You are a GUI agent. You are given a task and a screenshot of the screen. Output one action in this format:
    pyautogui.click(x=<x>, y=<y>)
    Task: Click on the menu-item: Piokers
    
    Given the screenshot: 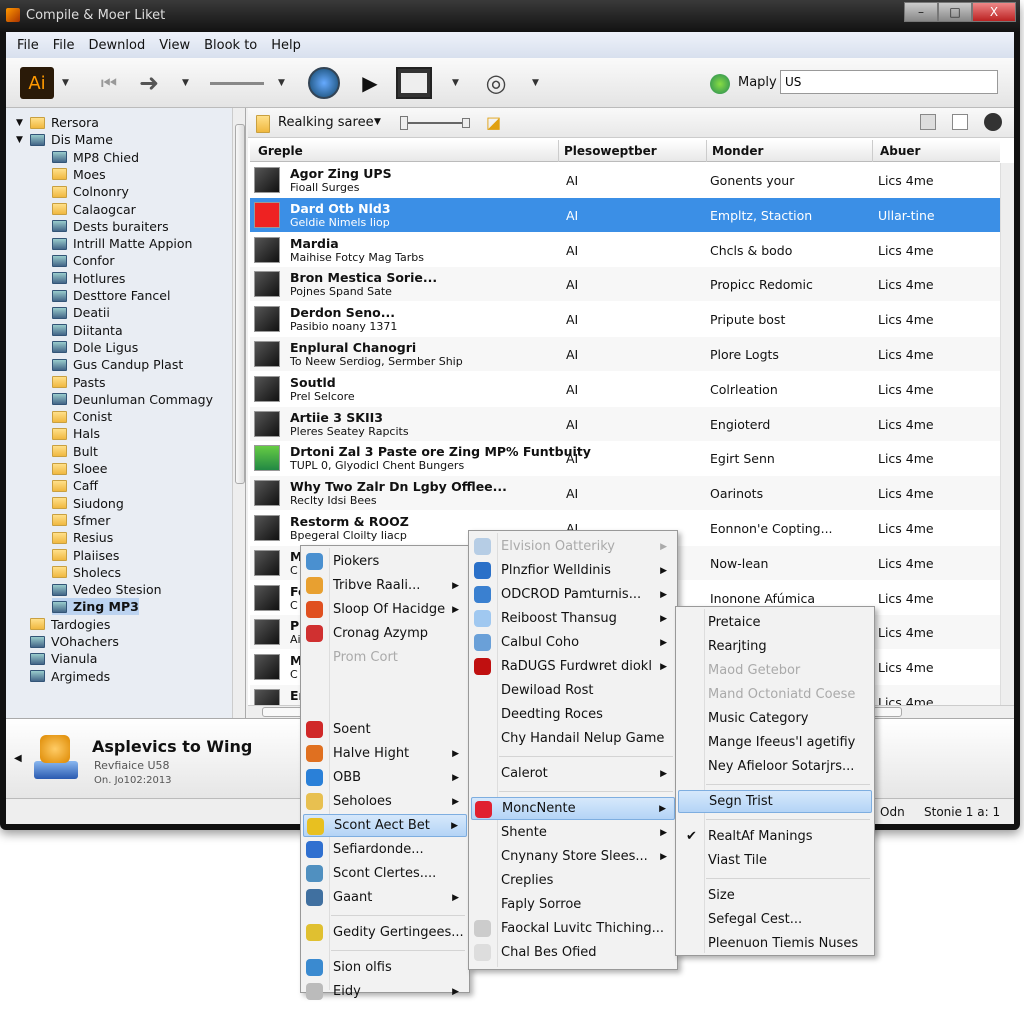 What is the action you would take?
    pyautogui.click(x=385, y=561)
    